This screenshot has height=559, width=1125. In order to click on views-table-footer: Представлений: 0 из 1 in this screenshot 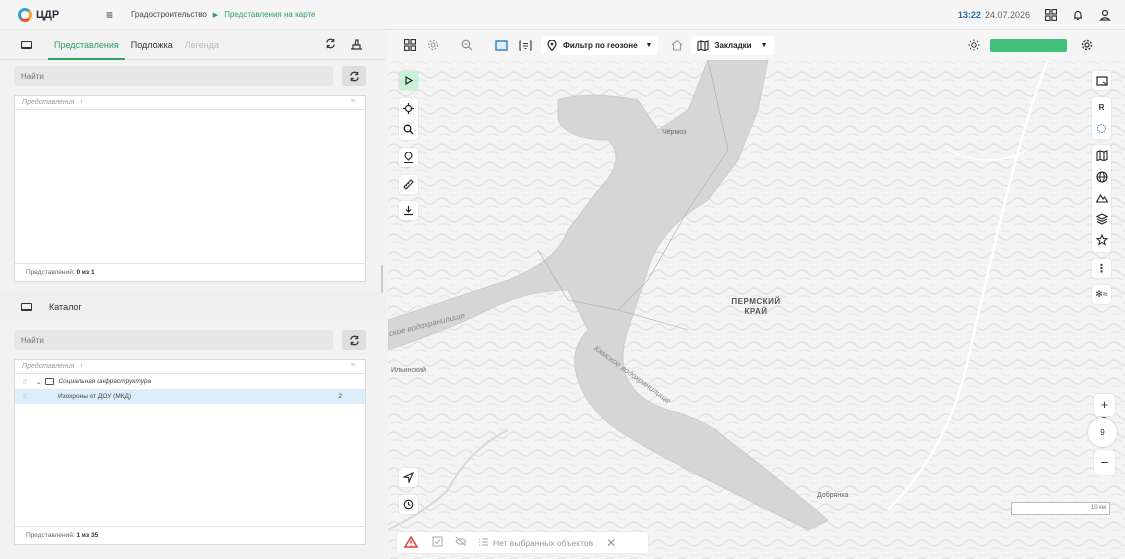, I will do `click(190, 272)`.